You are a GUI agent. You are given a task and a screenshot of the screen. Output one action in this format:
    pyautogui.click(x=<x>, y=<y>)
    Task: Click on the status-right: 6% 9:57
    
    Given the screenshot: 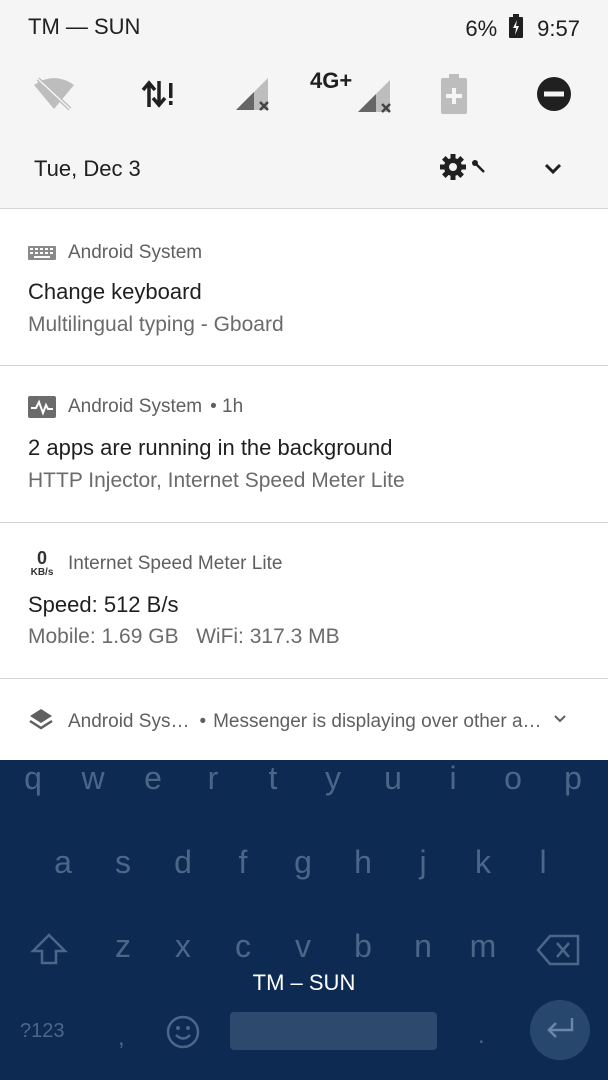 What is the action you would take?
    pyautogui.click(x=522, y=29)
    